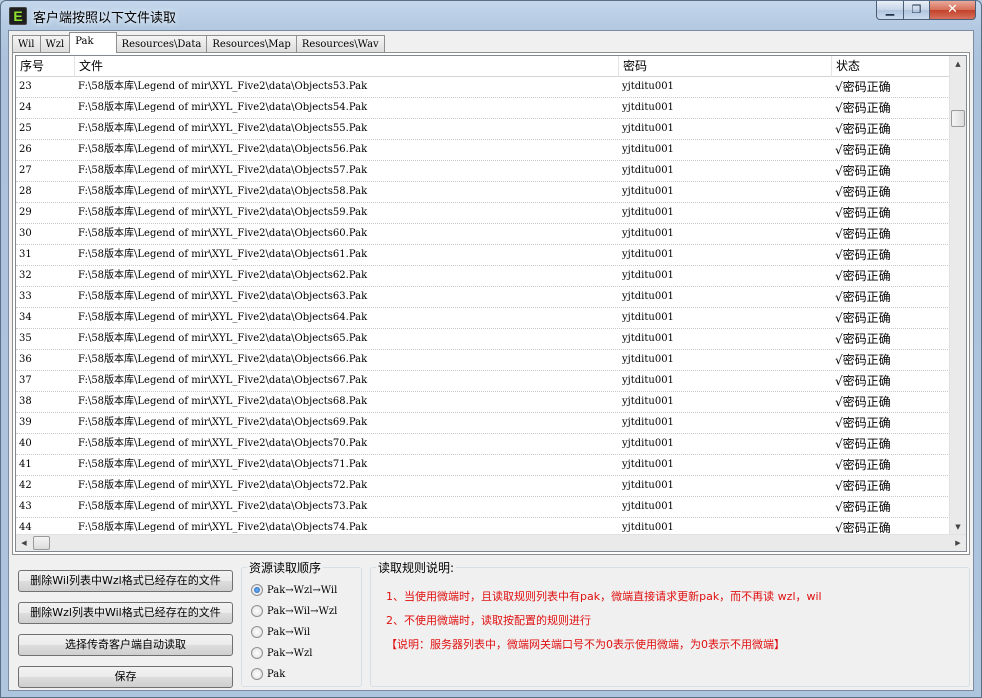 The width and height of the screenshot is (982, 698). I want to click on radio-label: Pak→Wil, so click(289, 632).